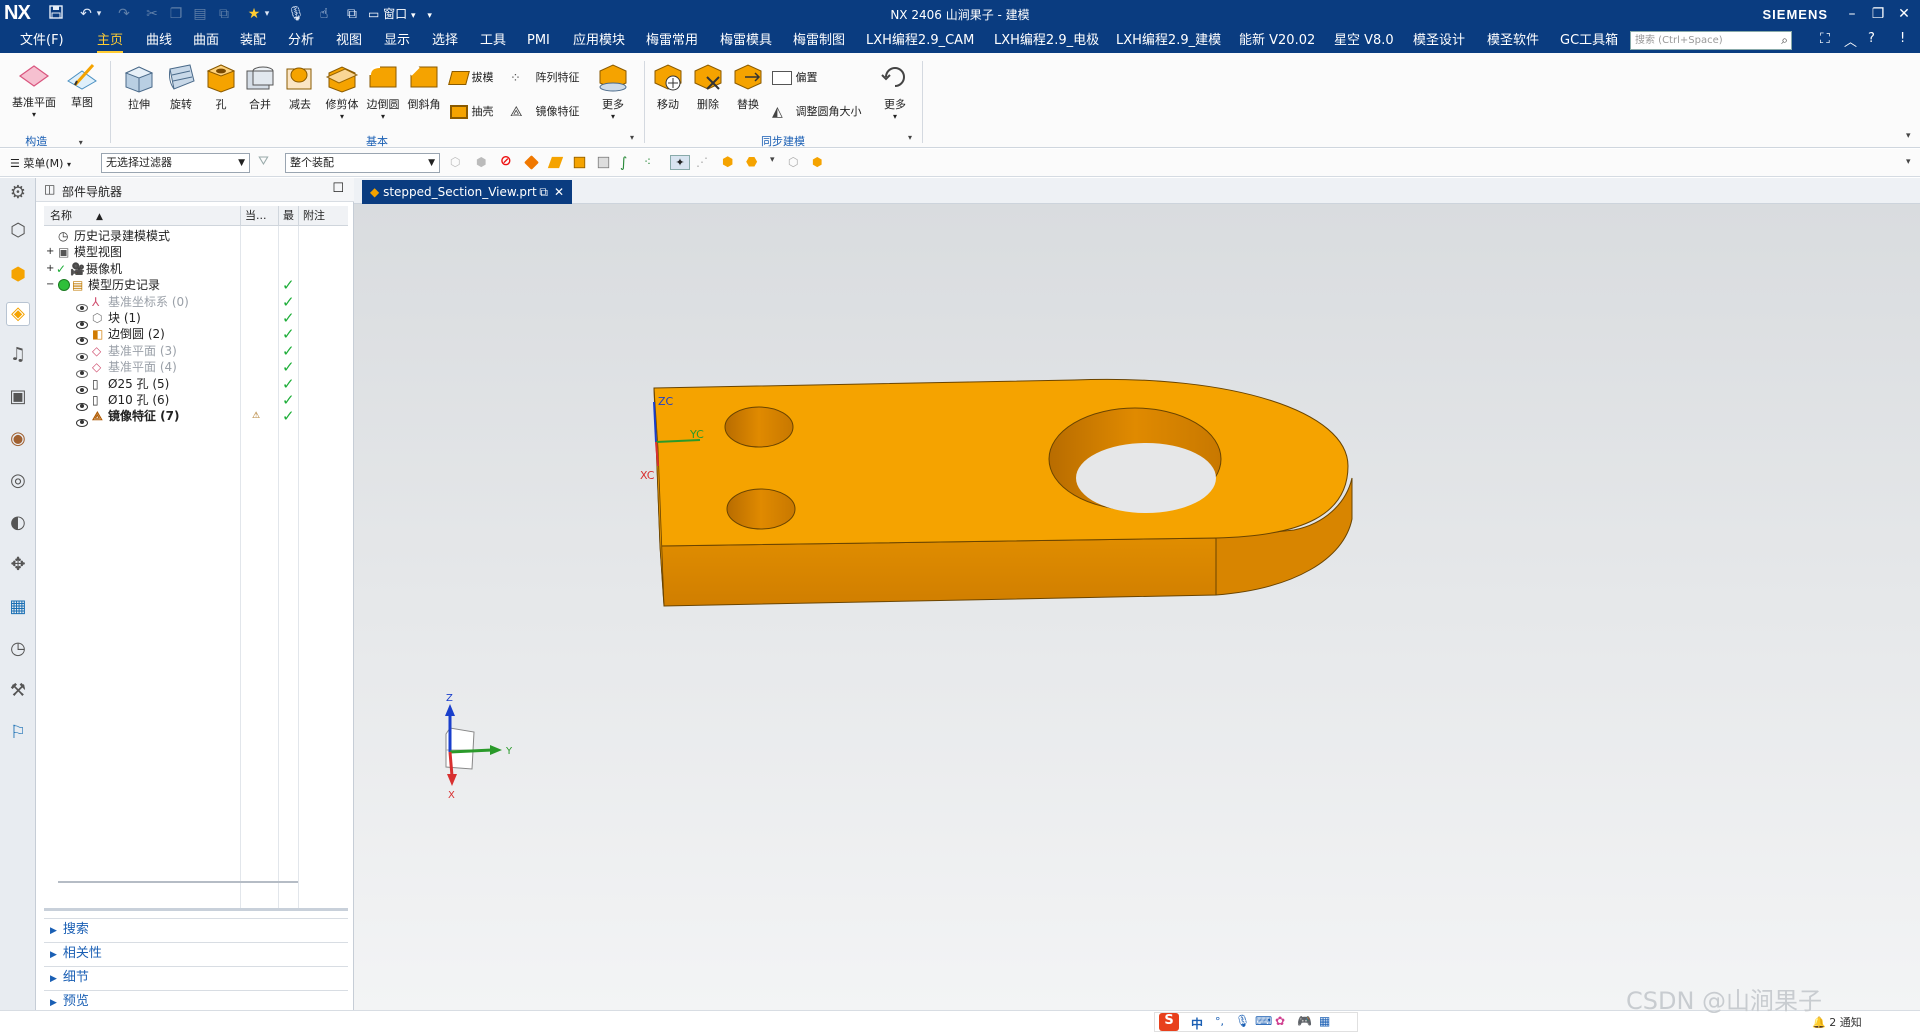 The image size is (1920, 1032). Describe the element at coordinates (139, 86) in the screenshot. I see `extrude-button: 拉伸` at that location.